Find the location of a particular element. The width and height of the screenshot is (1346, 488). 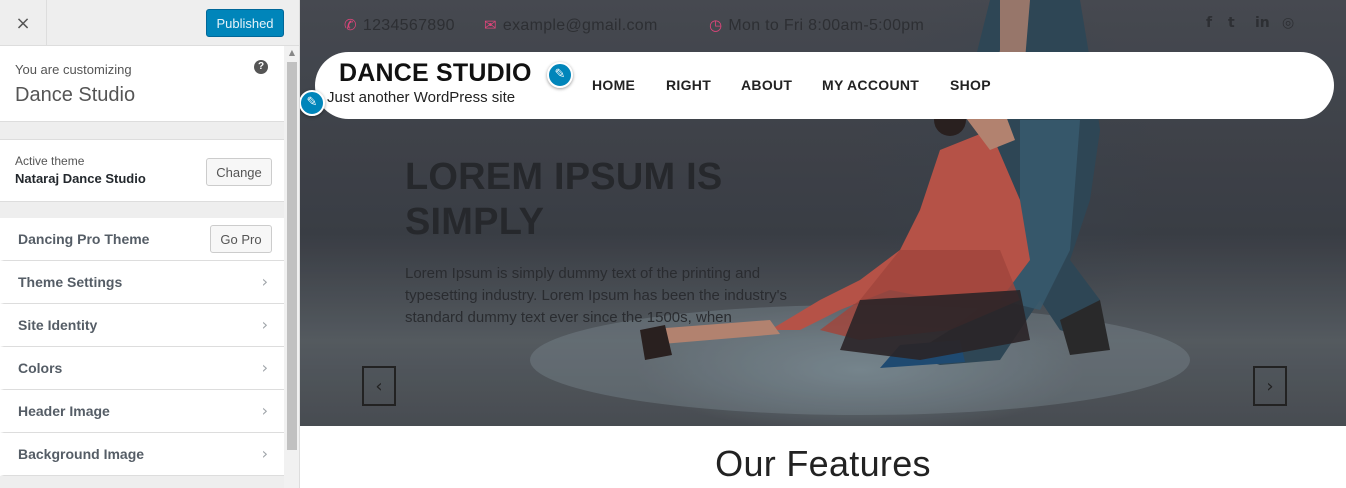

slider-next-button: › is located at coordinates (1270, 386).